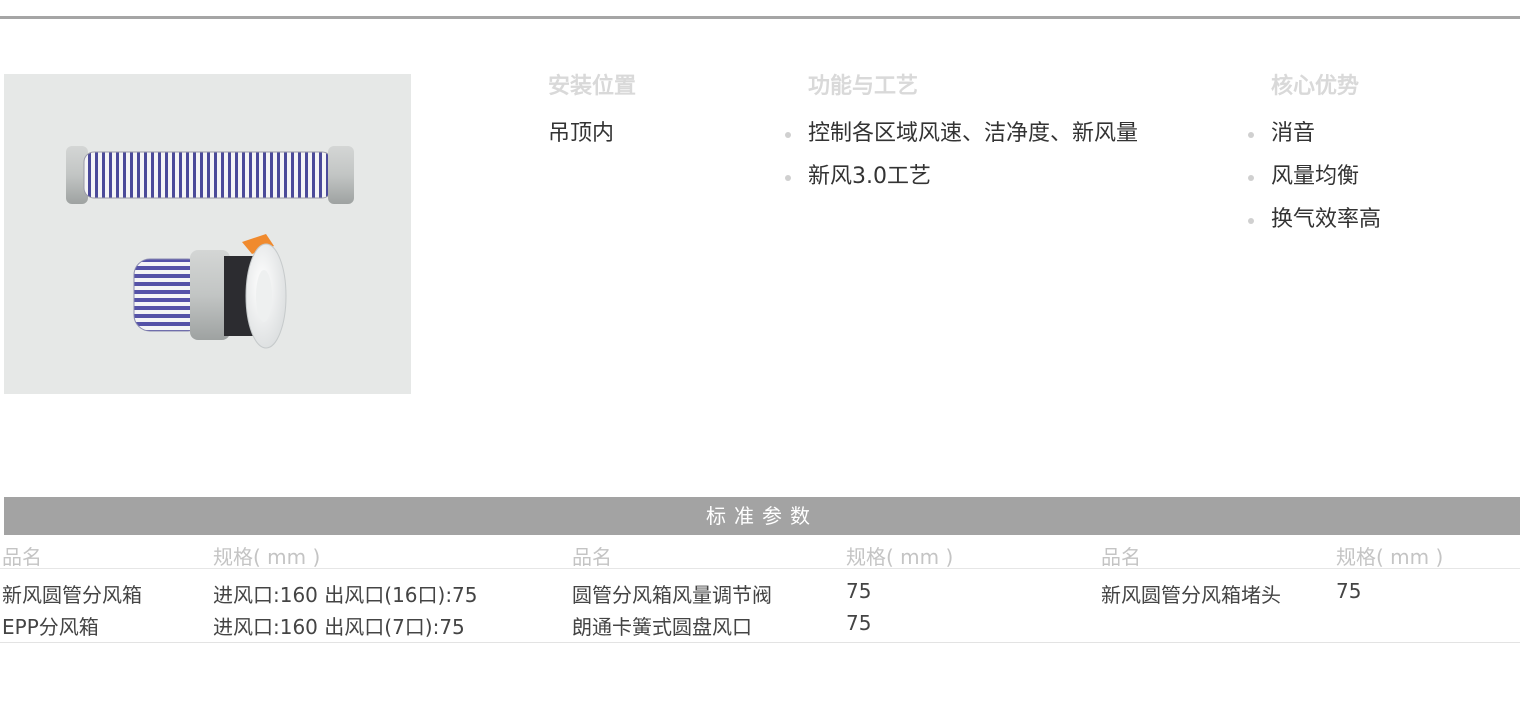 This screenshot has height=720, width=1525. I want to click on product-image, so click(207, 234).